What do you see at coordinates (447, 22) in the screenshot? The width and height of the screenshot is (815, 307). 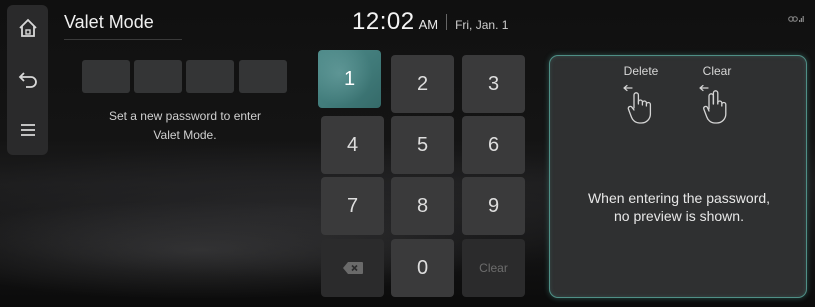 I see `clock-divider` at bounding box center [447, 22].